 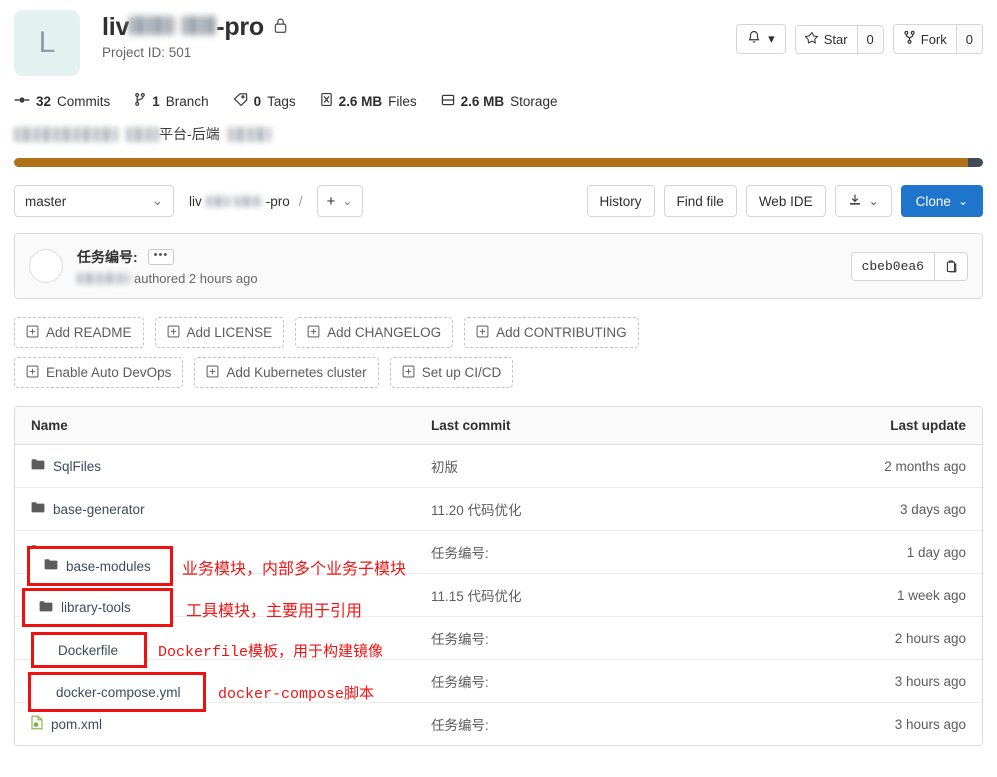 What do you see at coordinates (482, 101) in the screenshot?
I see `stat-storage-value: 2.6 MB` at bounding box center [482, 101].